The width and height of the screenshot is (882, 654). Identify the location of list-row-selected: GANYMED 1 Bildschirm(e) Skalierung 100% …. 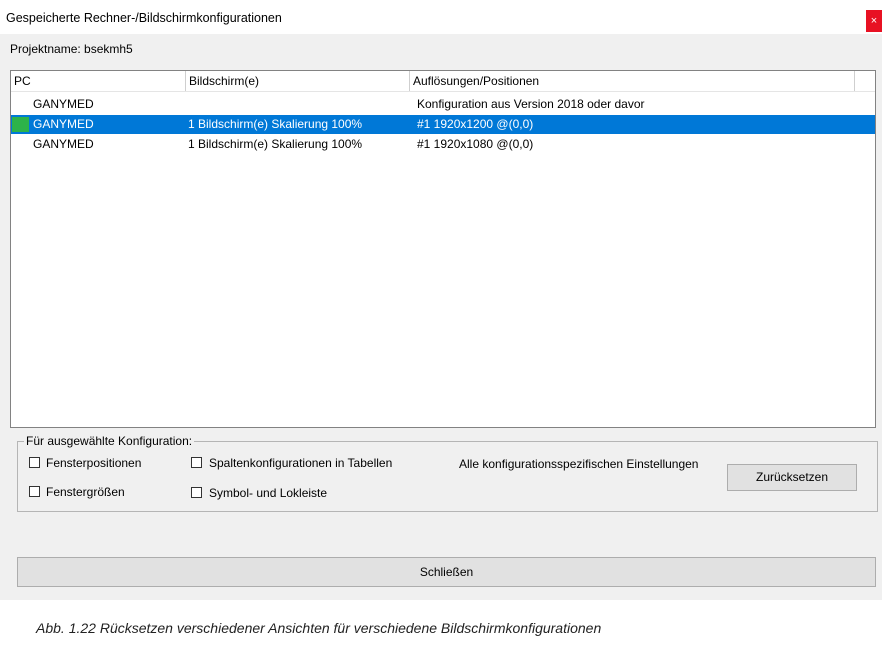
(443, 124).